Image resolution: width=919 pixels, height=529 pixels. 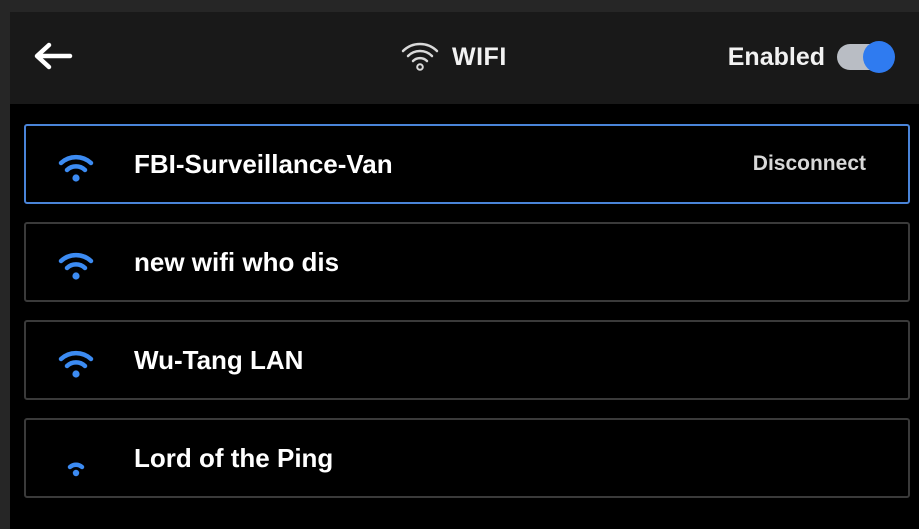 What do you see at coordinates (467, 262) in the screenshot?
I see `network-item: new wifi who dis` at bounding box center [467, 262].